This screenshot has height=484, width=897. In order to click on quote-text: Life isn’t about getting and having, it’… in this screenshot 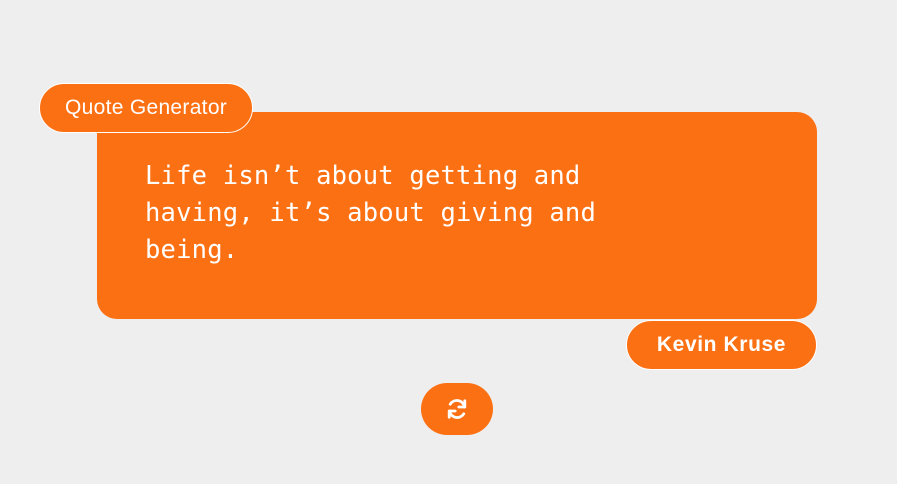, I will do `click(371, 213)`.